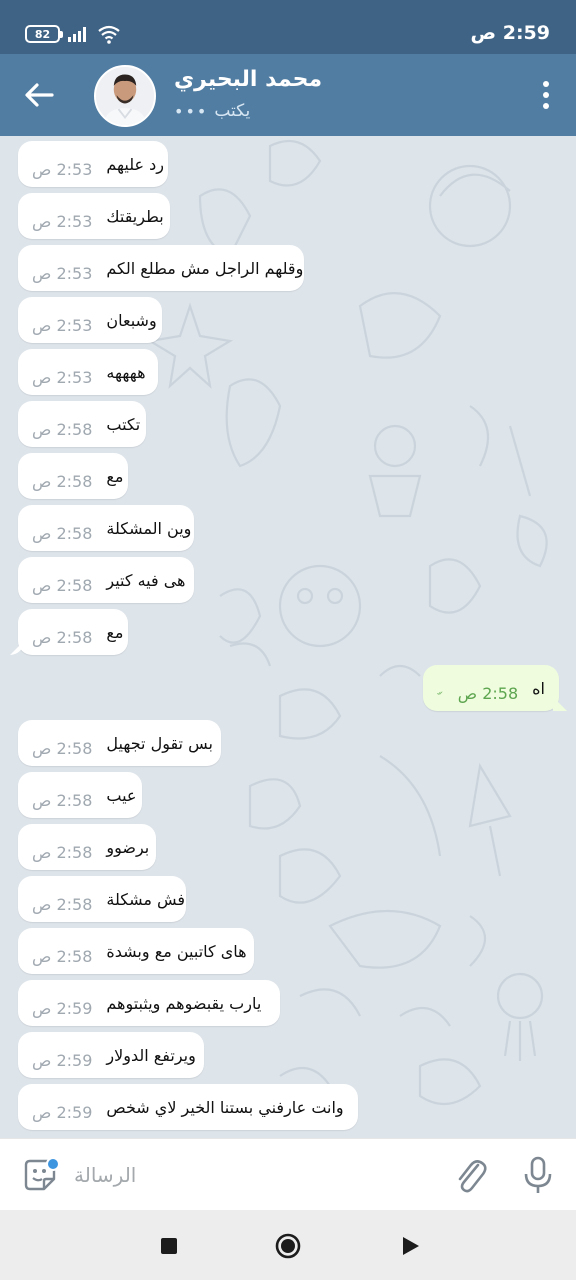  I want to click on battery-icon: 82, so click(44, 34).